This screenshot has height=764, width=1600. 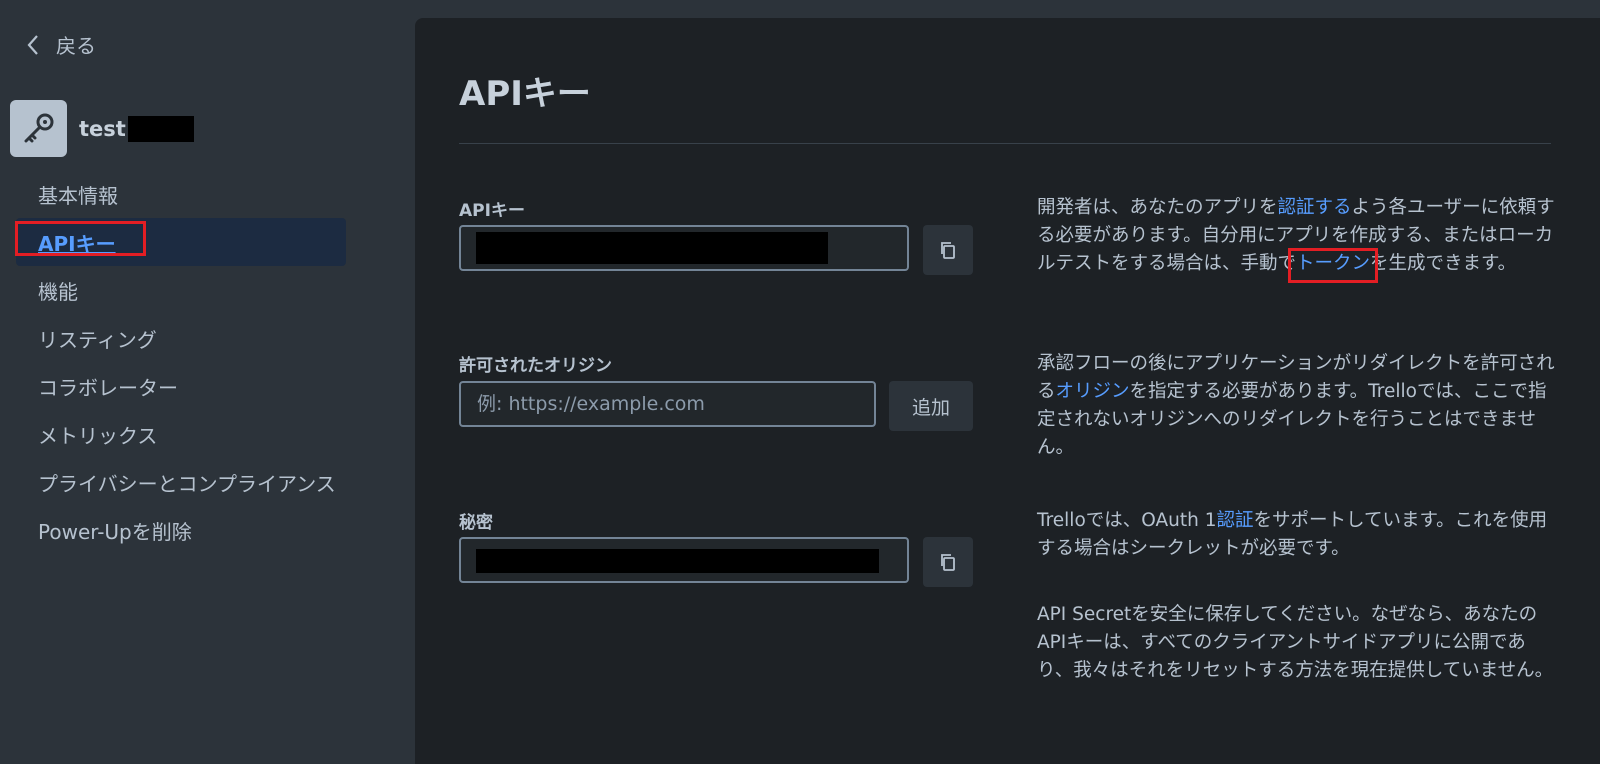 I want to click on app-avatar, so click(x=38, y=128).